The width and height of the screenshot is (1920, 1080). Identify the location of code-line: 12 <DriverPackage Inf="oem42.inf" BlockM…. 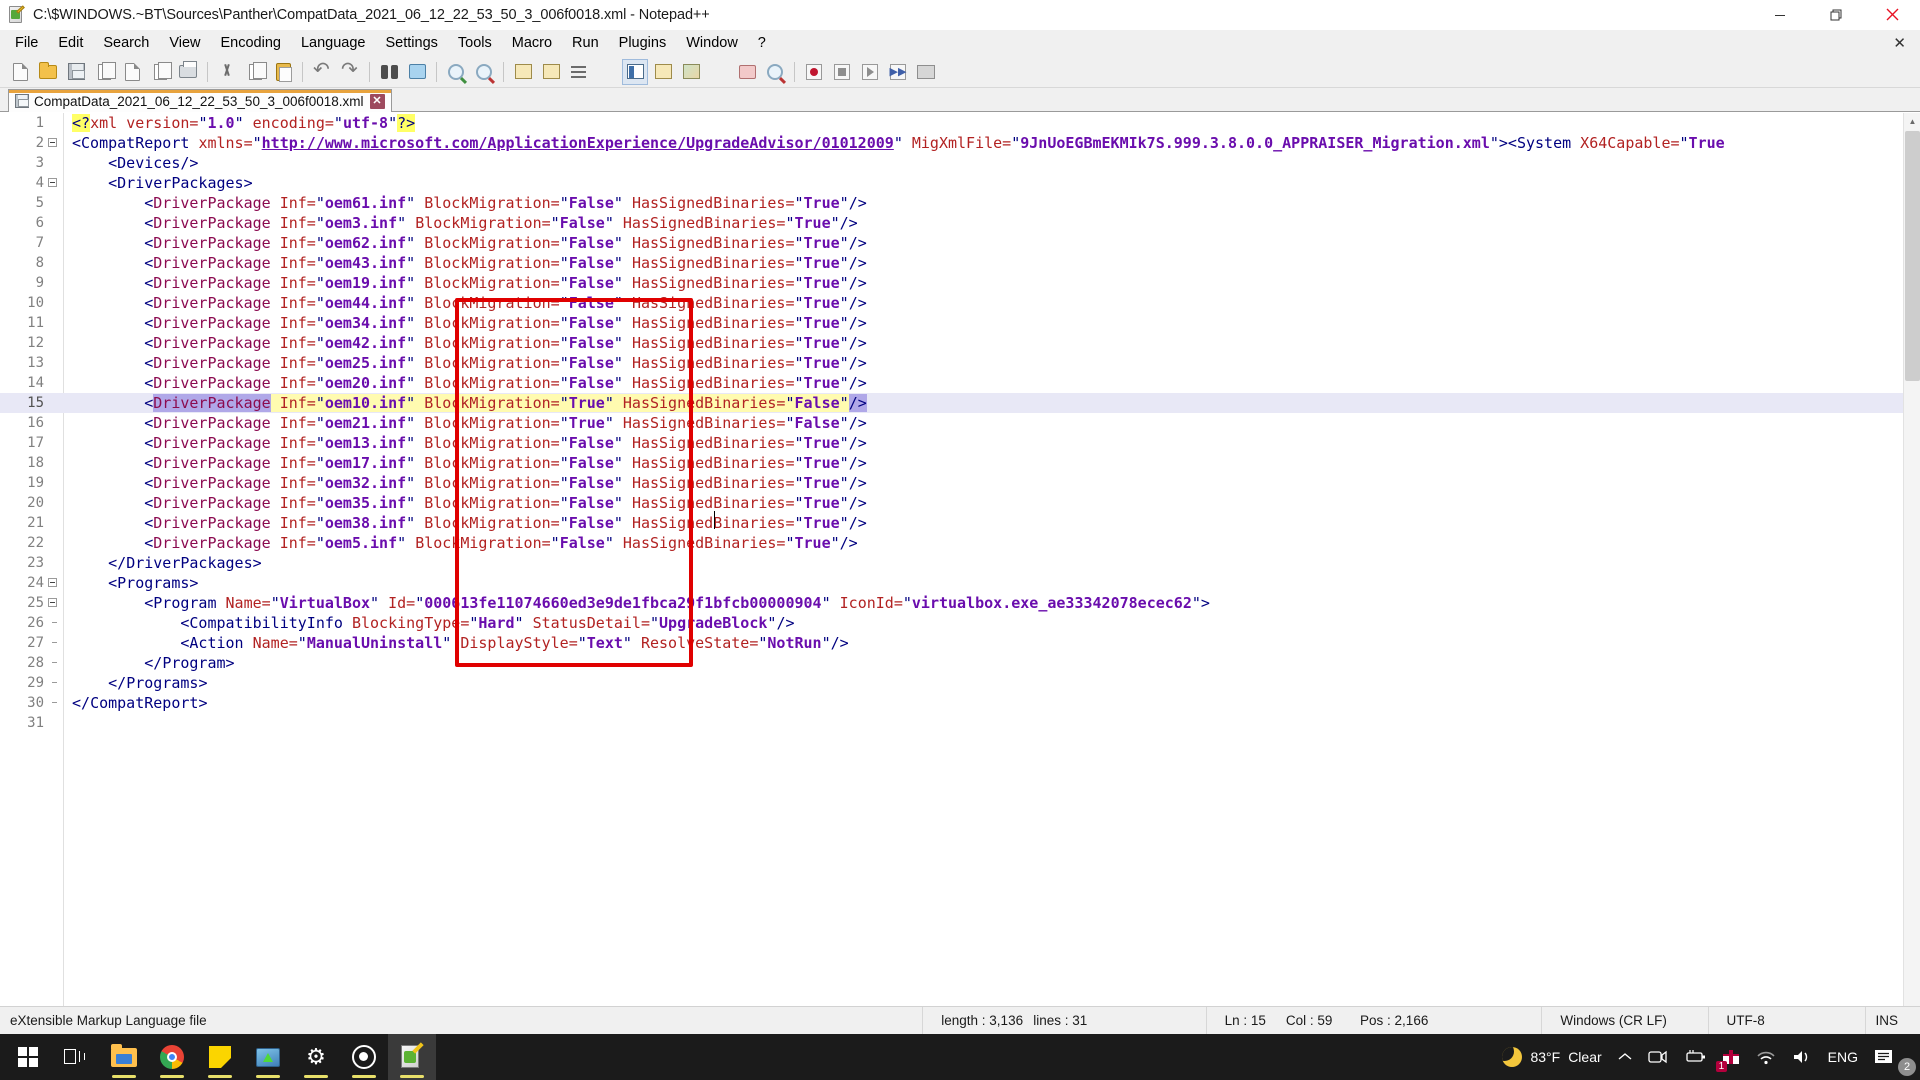
(960, 343).